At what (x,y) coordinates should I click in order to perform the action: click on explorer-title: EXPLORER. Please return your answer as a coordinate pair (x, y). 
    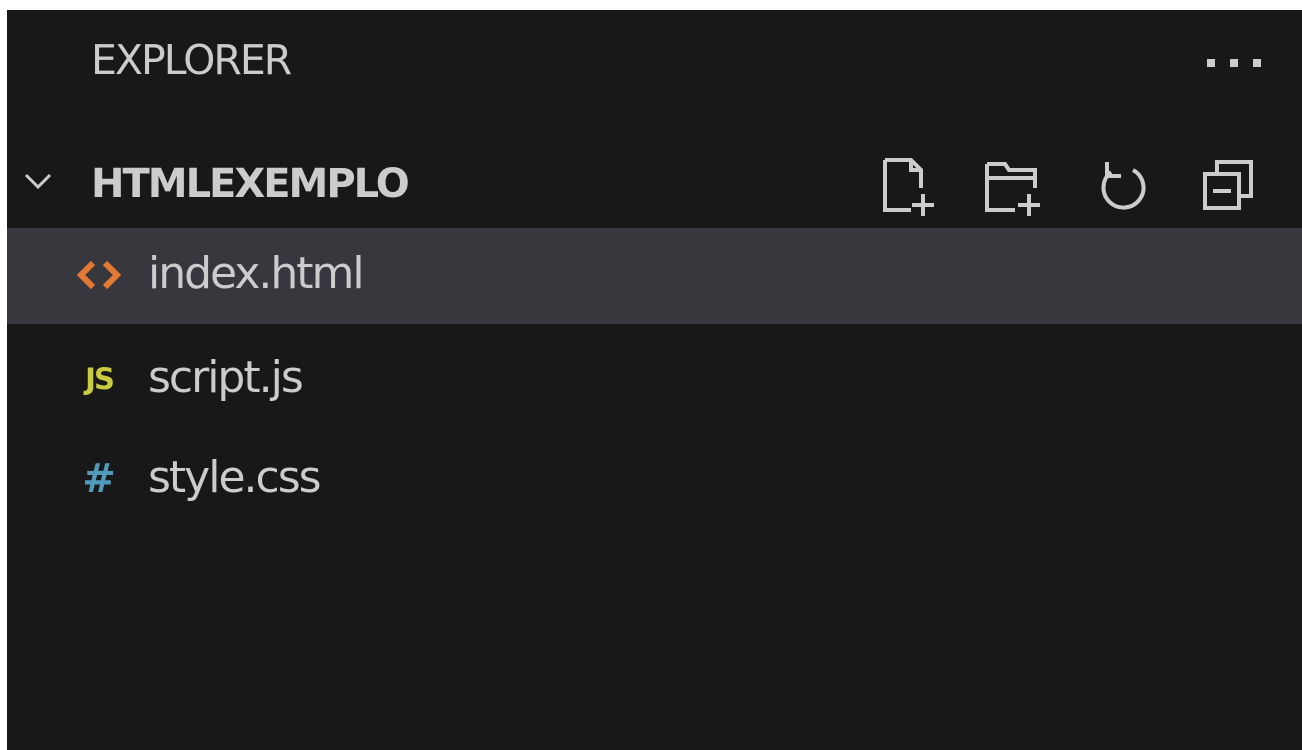
    Looking at the image, I should click on (191, 60).